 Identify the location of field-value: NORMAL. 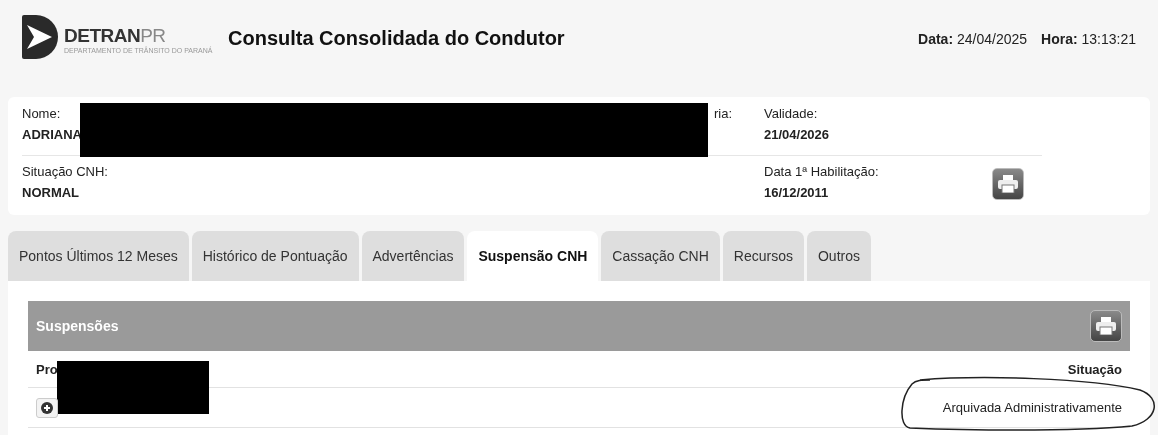
(51, 192).